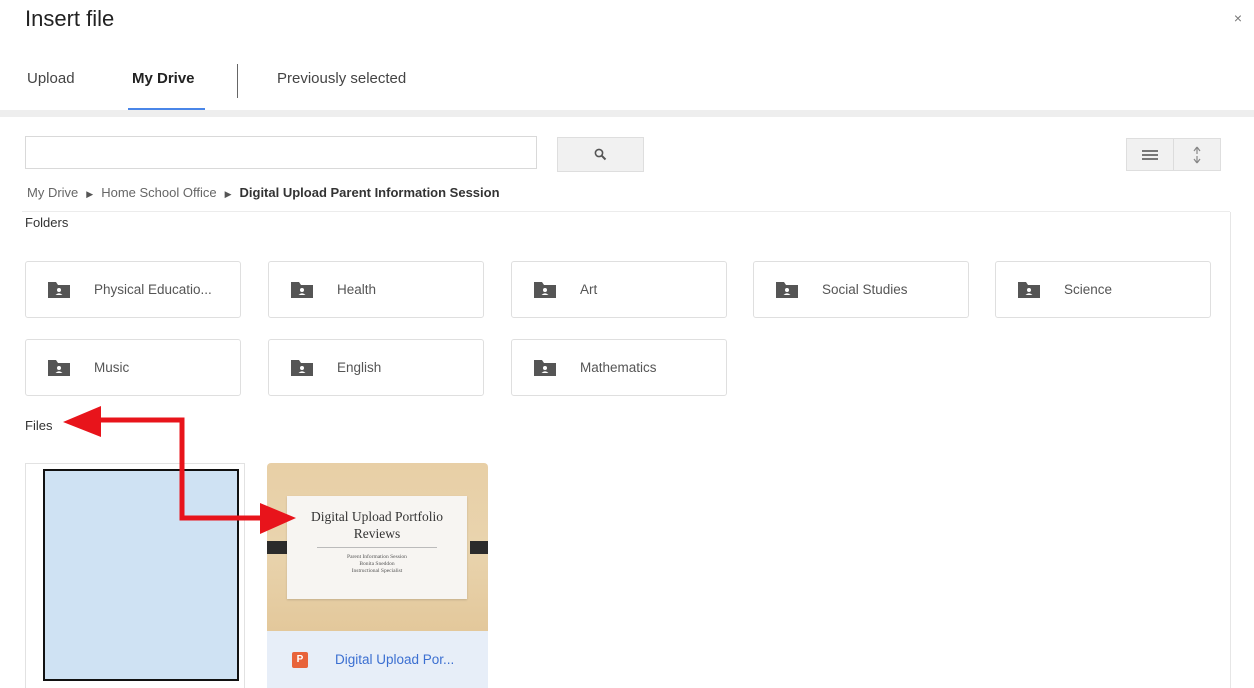  I want to click on folder-tile: English, so click(376, 367).